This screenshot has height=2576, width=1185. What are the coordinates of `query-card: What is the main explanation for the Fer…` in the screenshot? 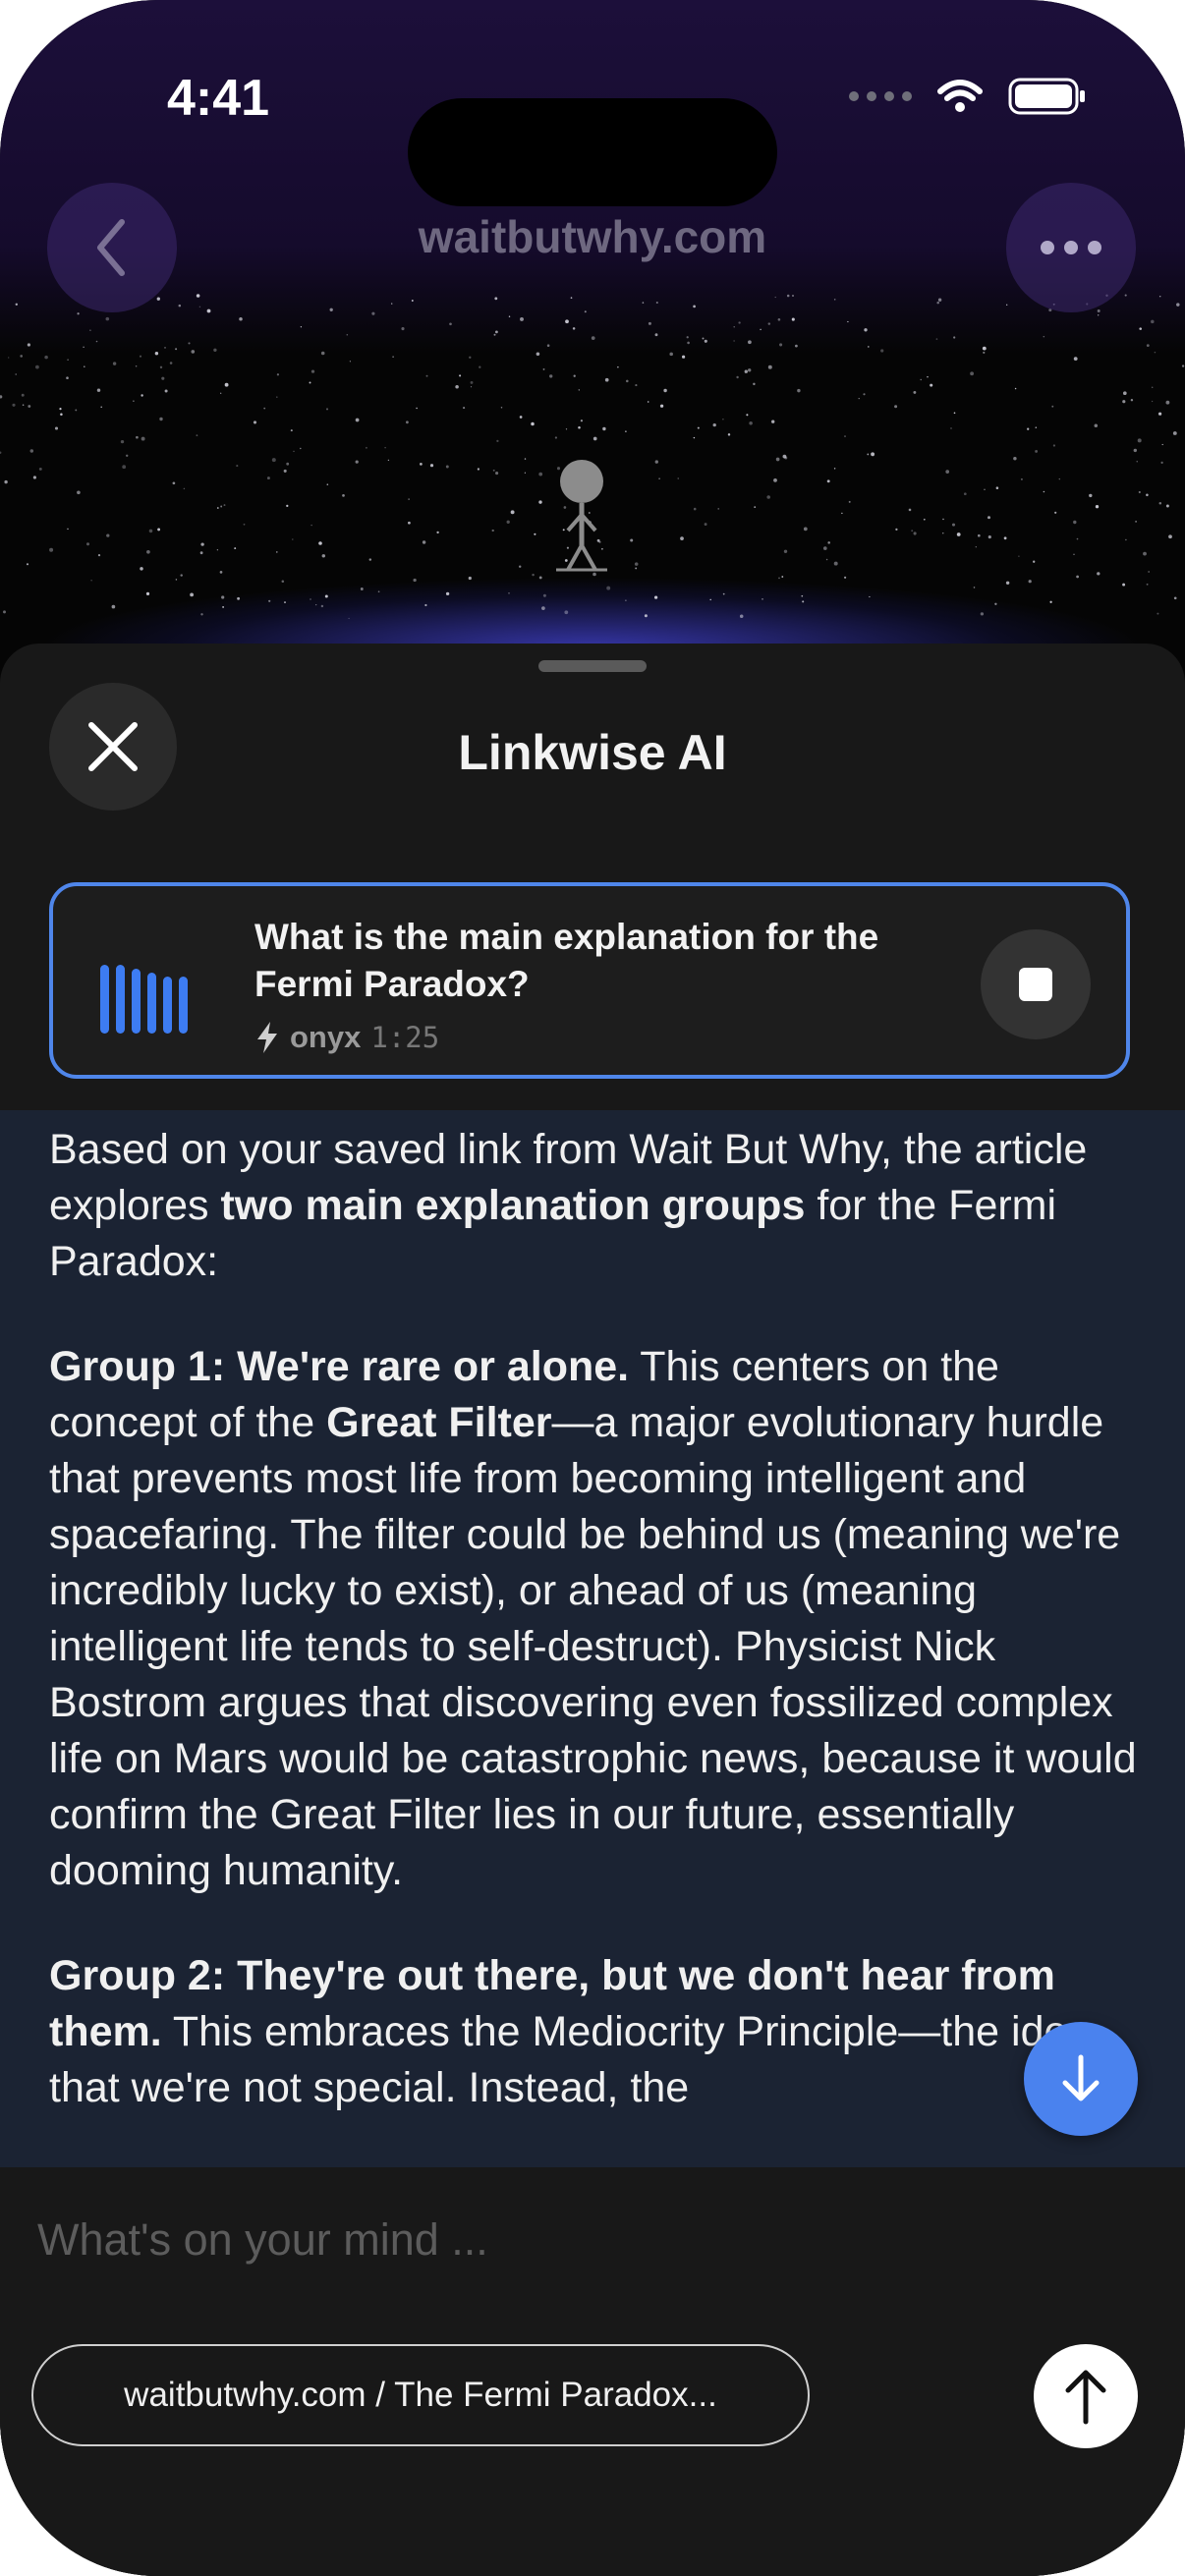 It's located at (590, 980).